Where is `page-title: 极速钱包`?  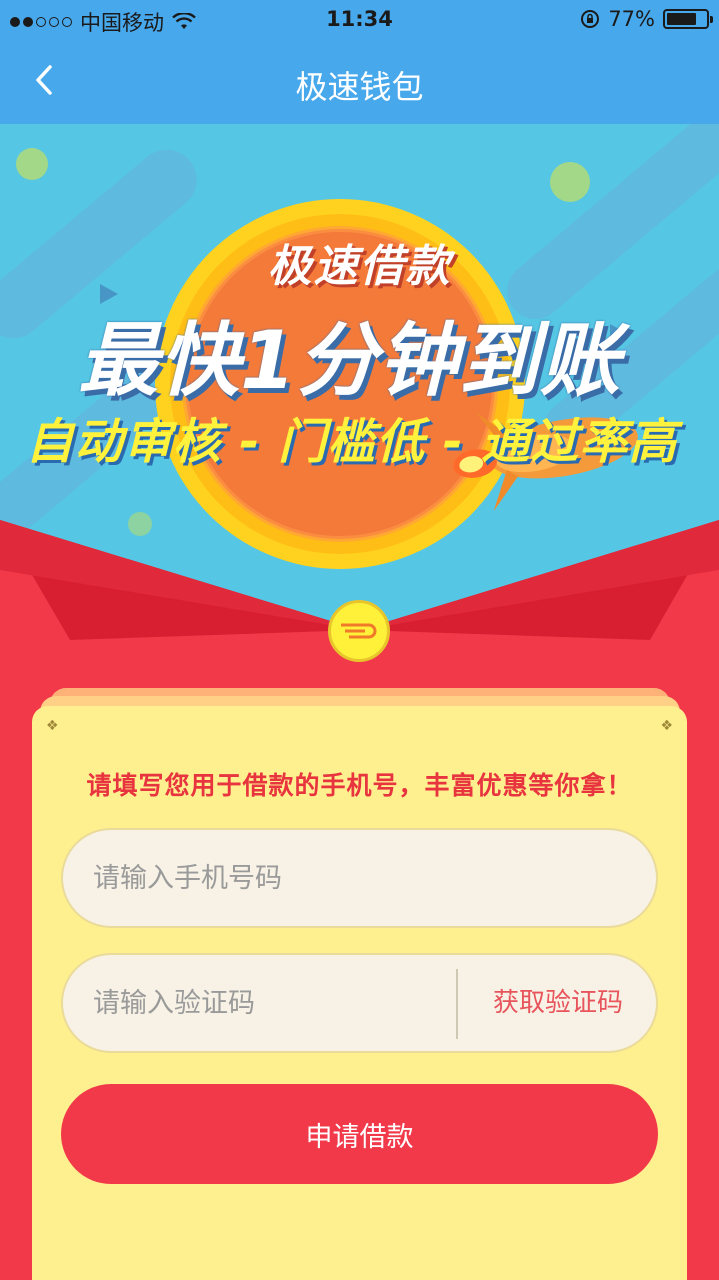
page-title: 极速钱包 is located at coordinates (359, 87).